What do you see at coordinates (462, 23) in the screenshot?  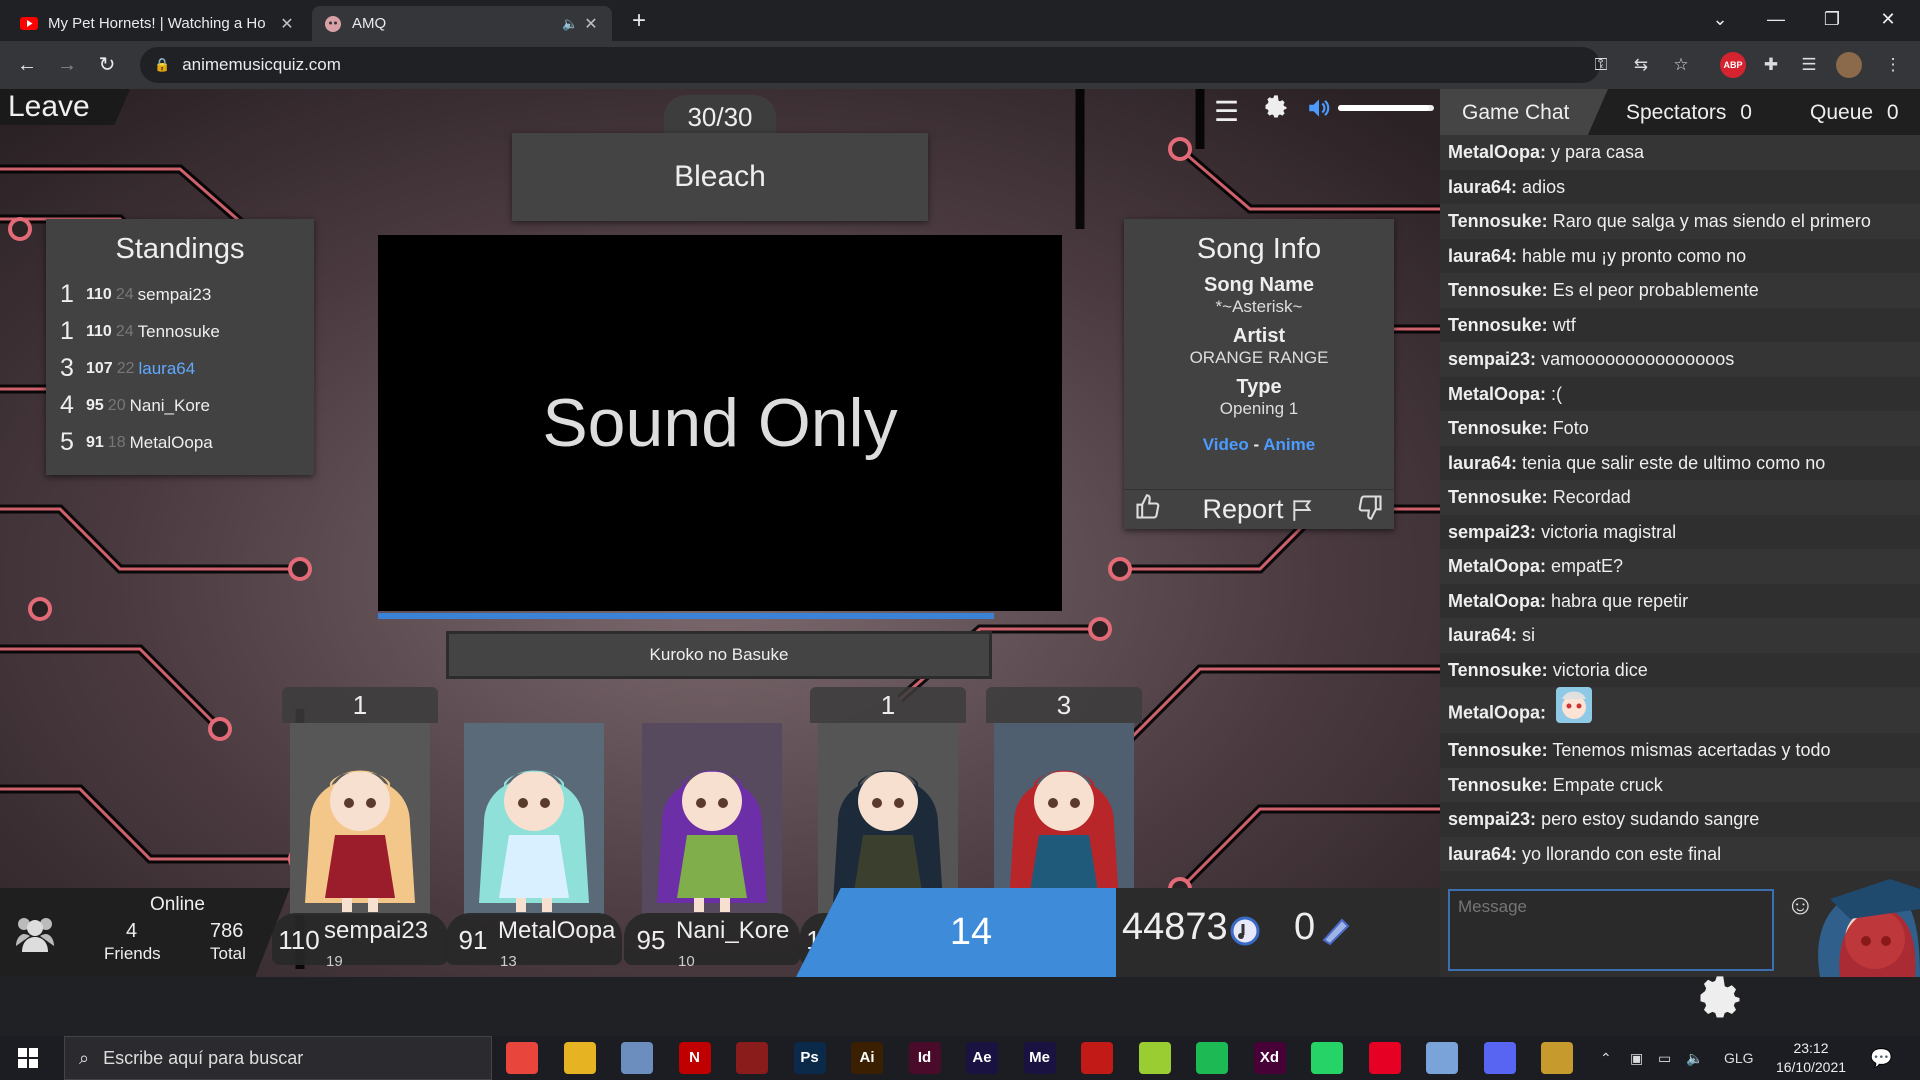 I see `browser-tab-amq: AMQ 🔈 ✕` at bounding box center [462, 23].